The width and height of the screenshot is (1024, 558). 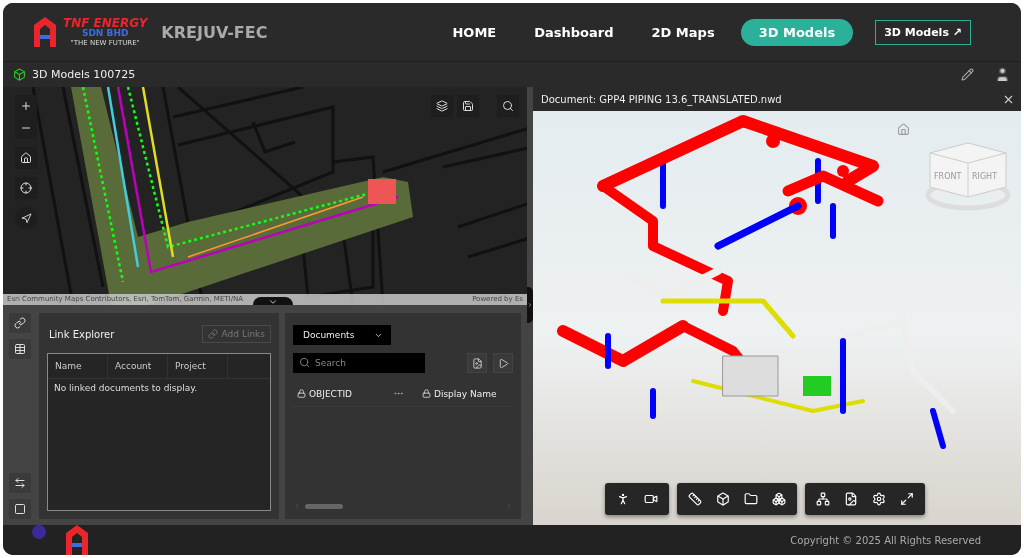 I want to click on document-title: Document: GPP4 PIPING 13.6_TRANSLATED.nwd, so click(x=661, y=99).